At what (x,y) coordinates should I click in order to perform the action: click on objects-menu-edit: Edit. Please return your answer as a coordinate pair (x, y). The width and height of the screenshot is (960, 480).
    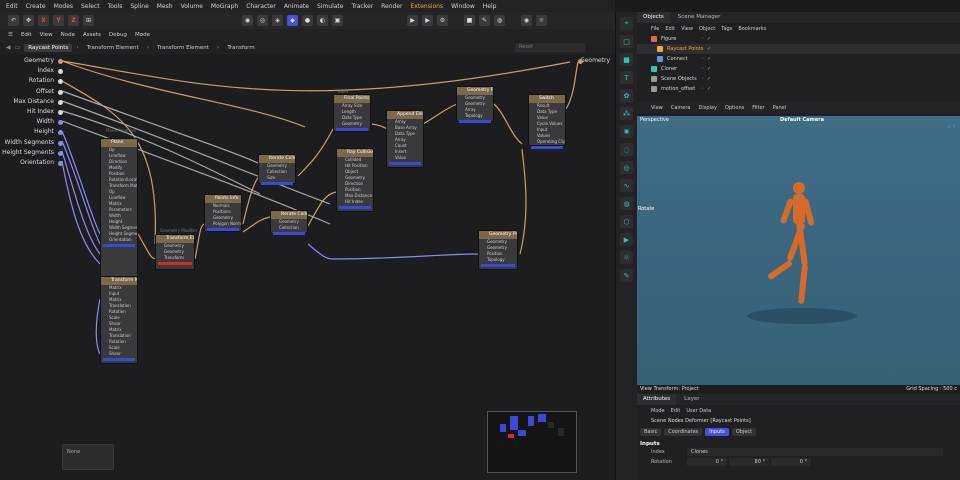
    Looking at the image, I should click on (670, 29).